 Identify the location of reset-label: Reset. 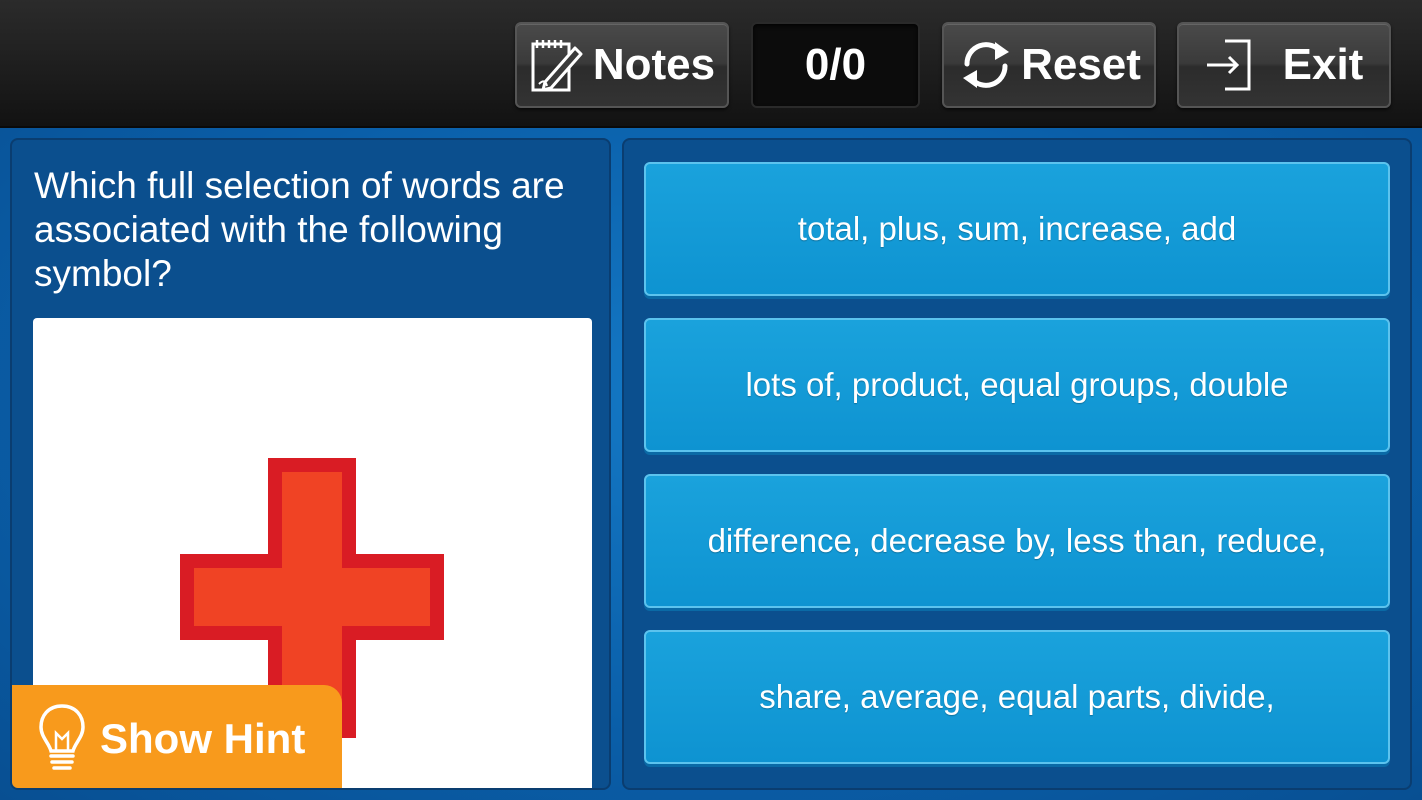
(1081, 64).